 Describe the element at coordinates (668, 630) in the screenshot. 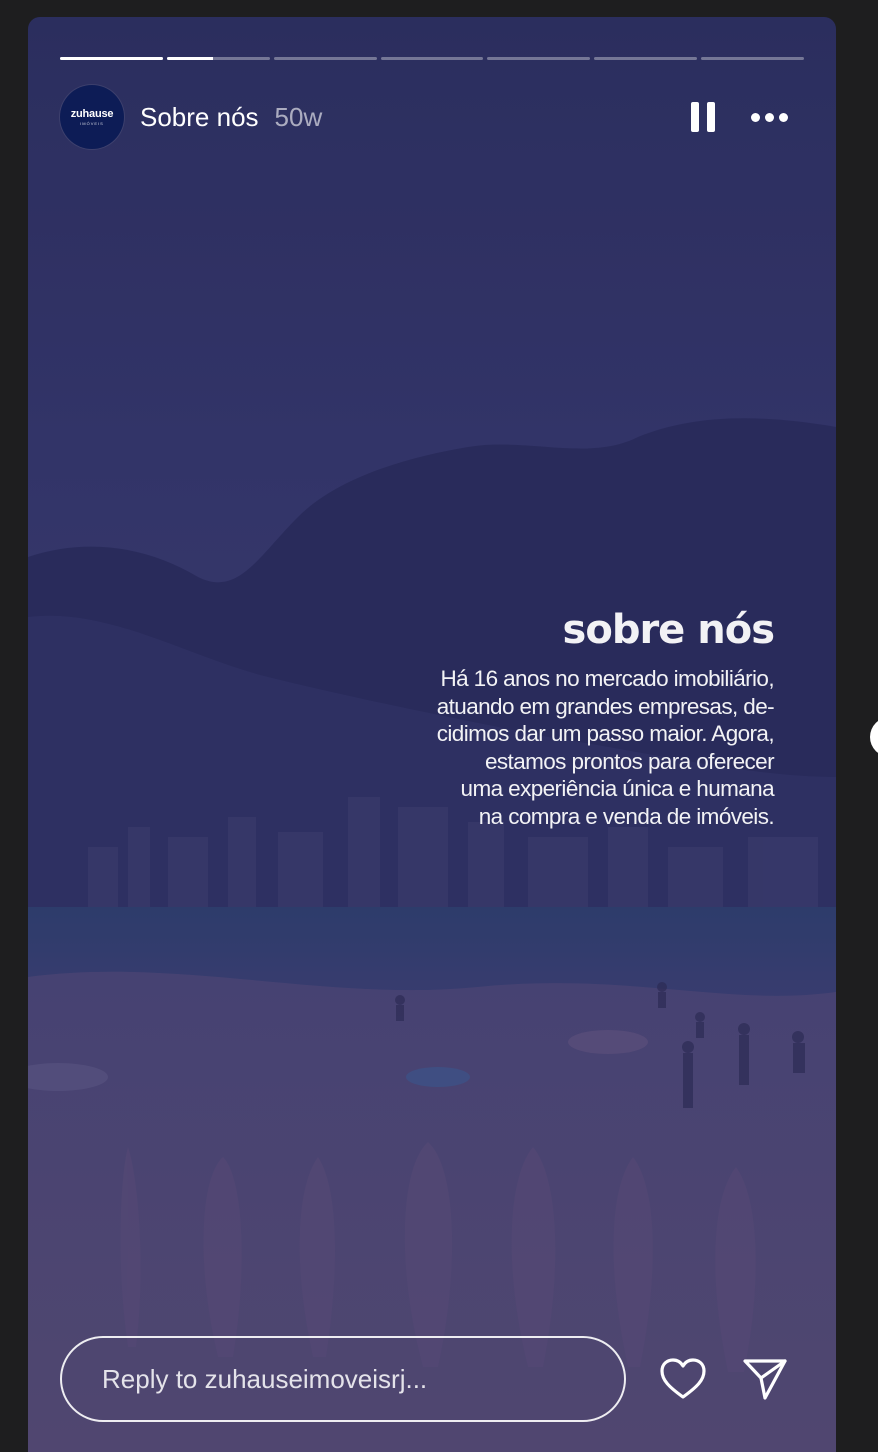

I see `story-heading: sobre nós` at that location.